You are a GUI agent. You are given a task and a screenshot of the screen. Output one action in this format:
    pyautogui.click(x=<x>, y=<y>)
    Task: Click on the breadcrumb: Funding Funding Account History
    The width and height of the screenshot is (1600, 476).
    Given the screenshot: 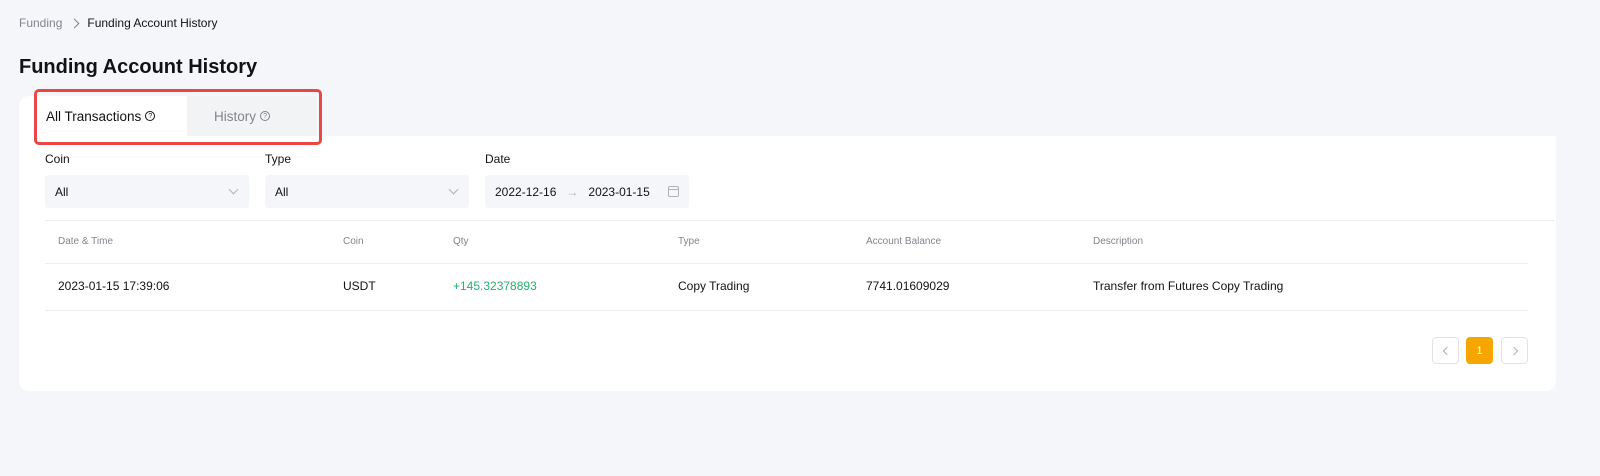 What is the action you would take?
    pyautogui.click(x=118, y=23)
    